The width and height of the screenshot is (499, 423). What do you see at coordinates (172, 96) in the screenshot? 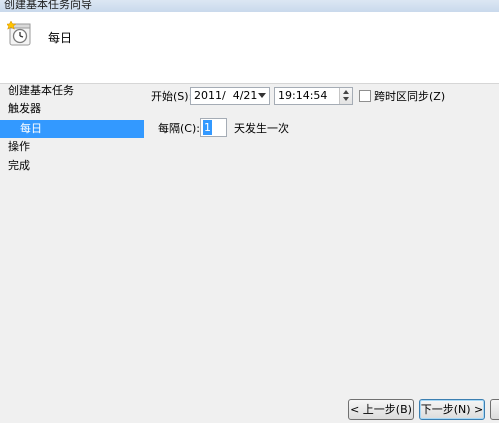
I see `start-label: 开始(S):` at bounding box center [172, 96].